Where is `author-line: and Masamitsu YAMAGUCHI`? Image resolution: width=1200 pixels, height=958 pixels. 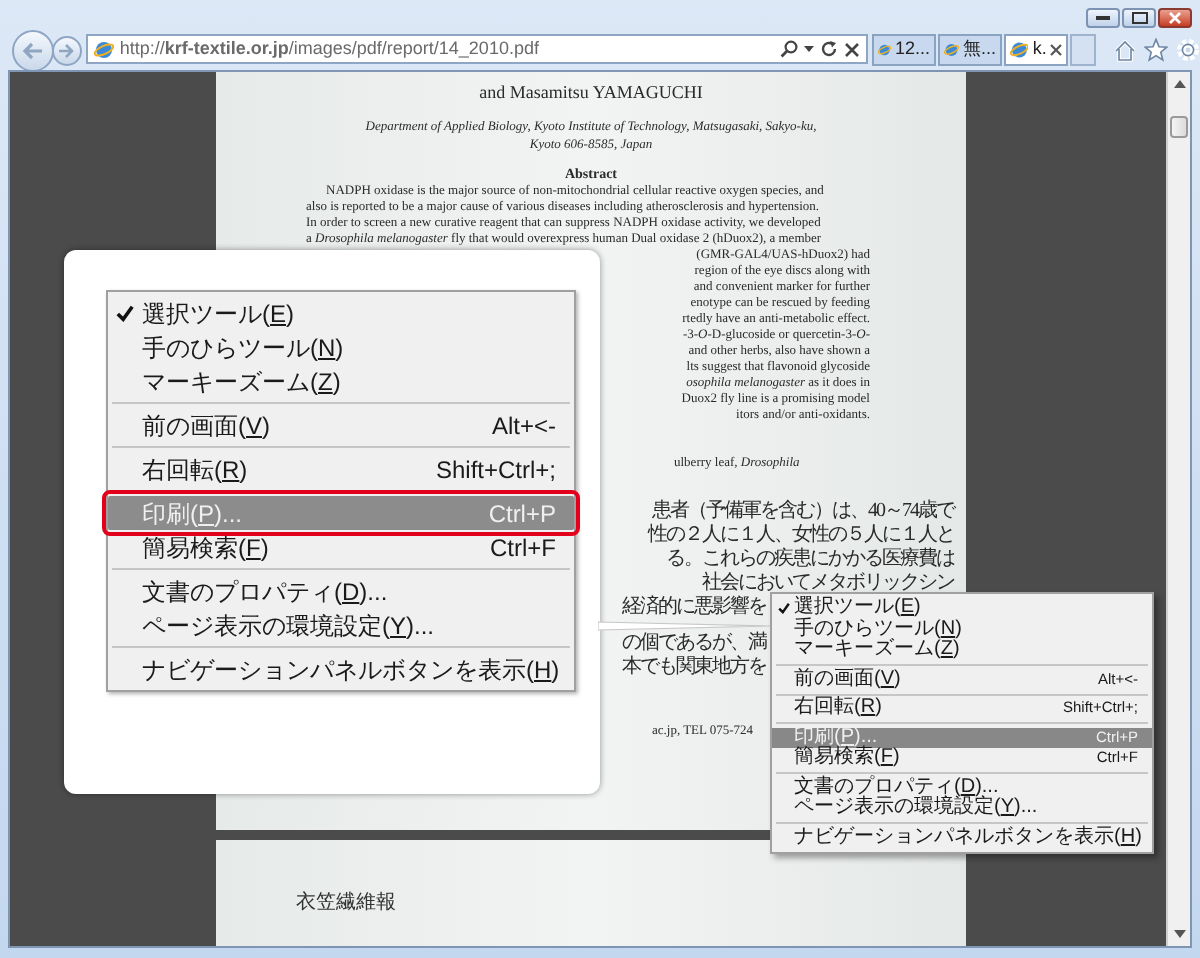
author-line: and Masamitsu YAMAGUCHI is located at coordinates (591, 93).